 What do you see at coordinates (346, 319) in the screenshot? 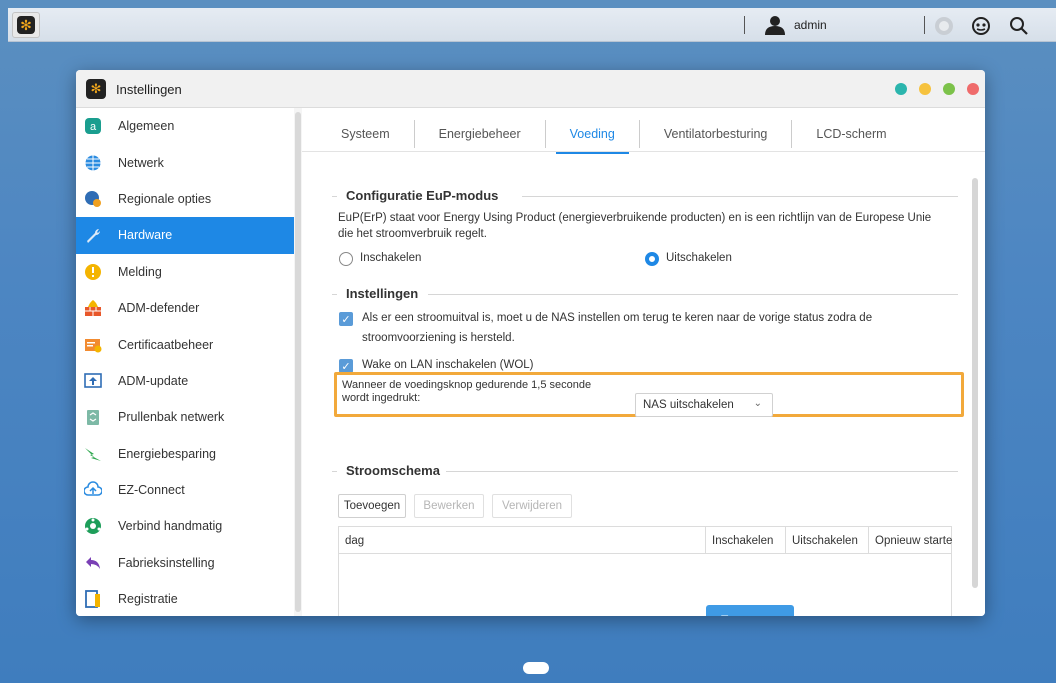
I see `power-restore-checkbox: ✓` at bounding box center [346, 319].